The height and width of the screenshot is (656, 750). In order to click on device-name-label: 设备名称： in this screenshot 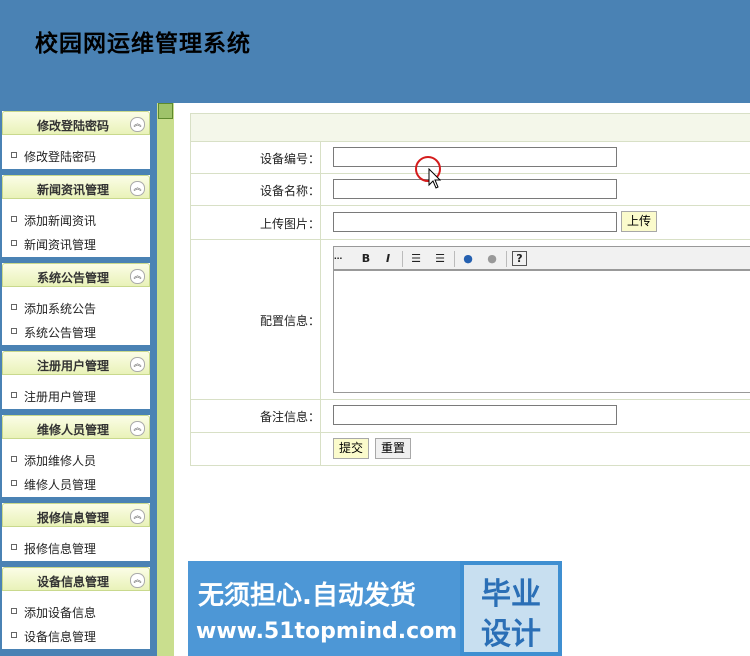, I will do `click(256, 189)`.